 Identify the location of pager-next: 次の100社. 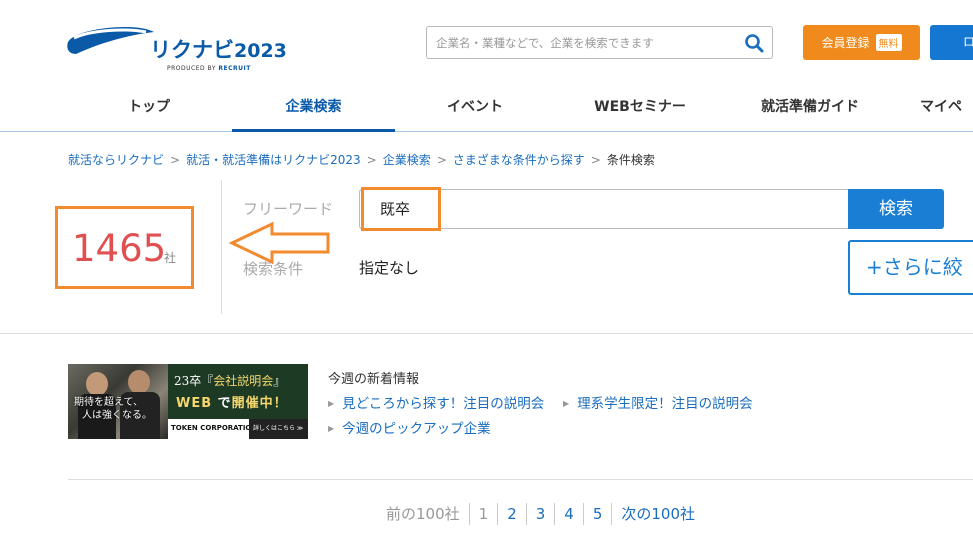
(657, 514).